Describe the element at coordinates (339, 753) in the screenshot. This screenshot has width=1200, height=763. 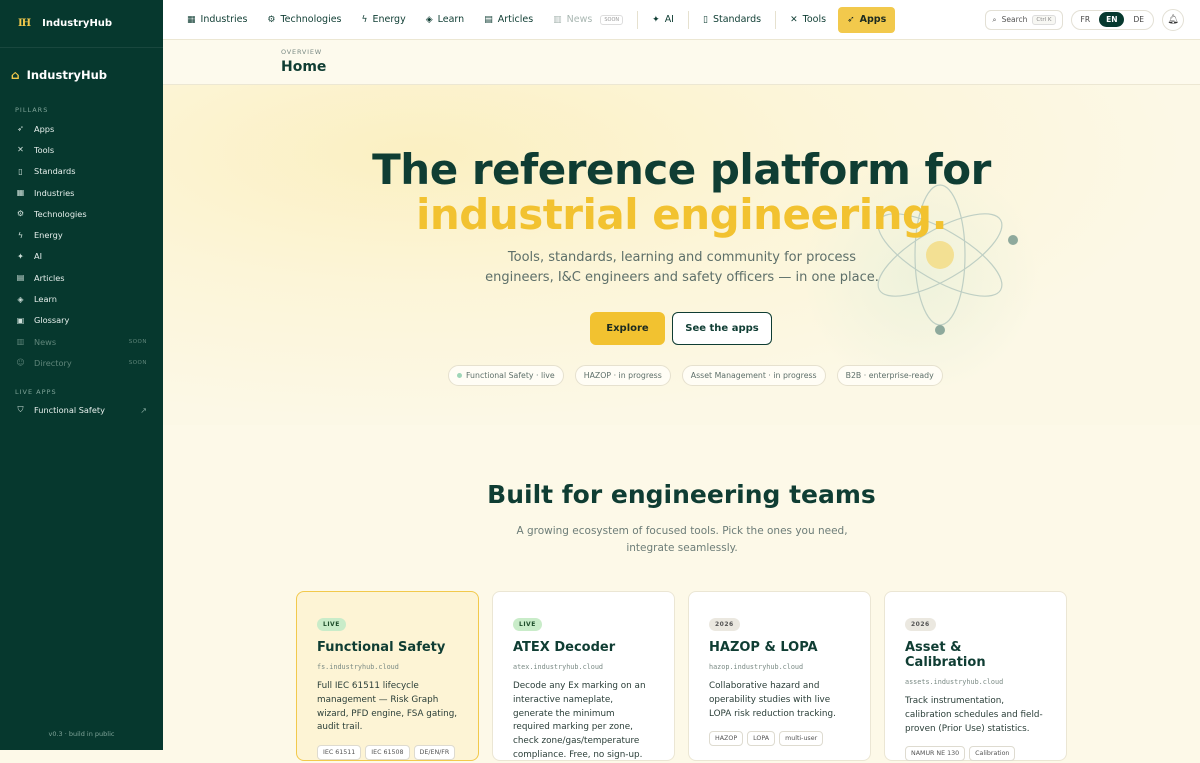
I see `card-tag: IEC 61511` at that location.